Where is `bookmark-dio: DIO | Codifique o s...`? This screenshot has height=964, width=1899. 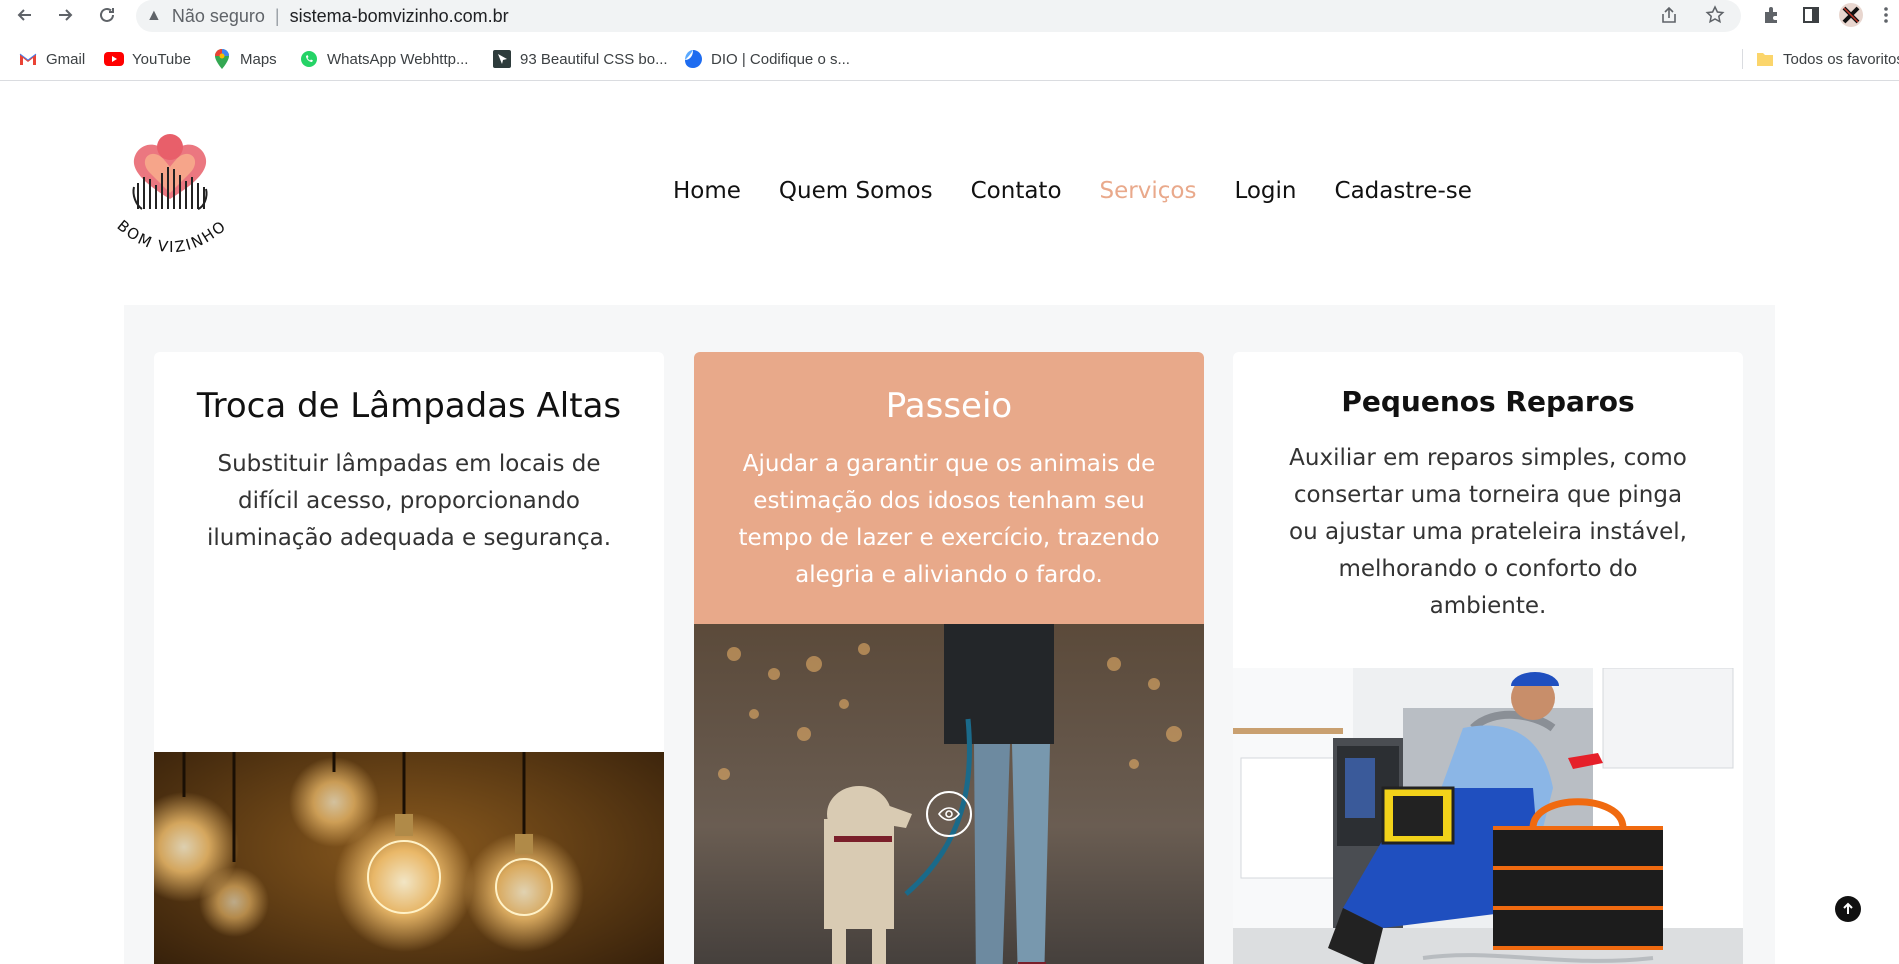 bookmark-dio: DIO | Codifique o s... is located at coordinates (766, 59).